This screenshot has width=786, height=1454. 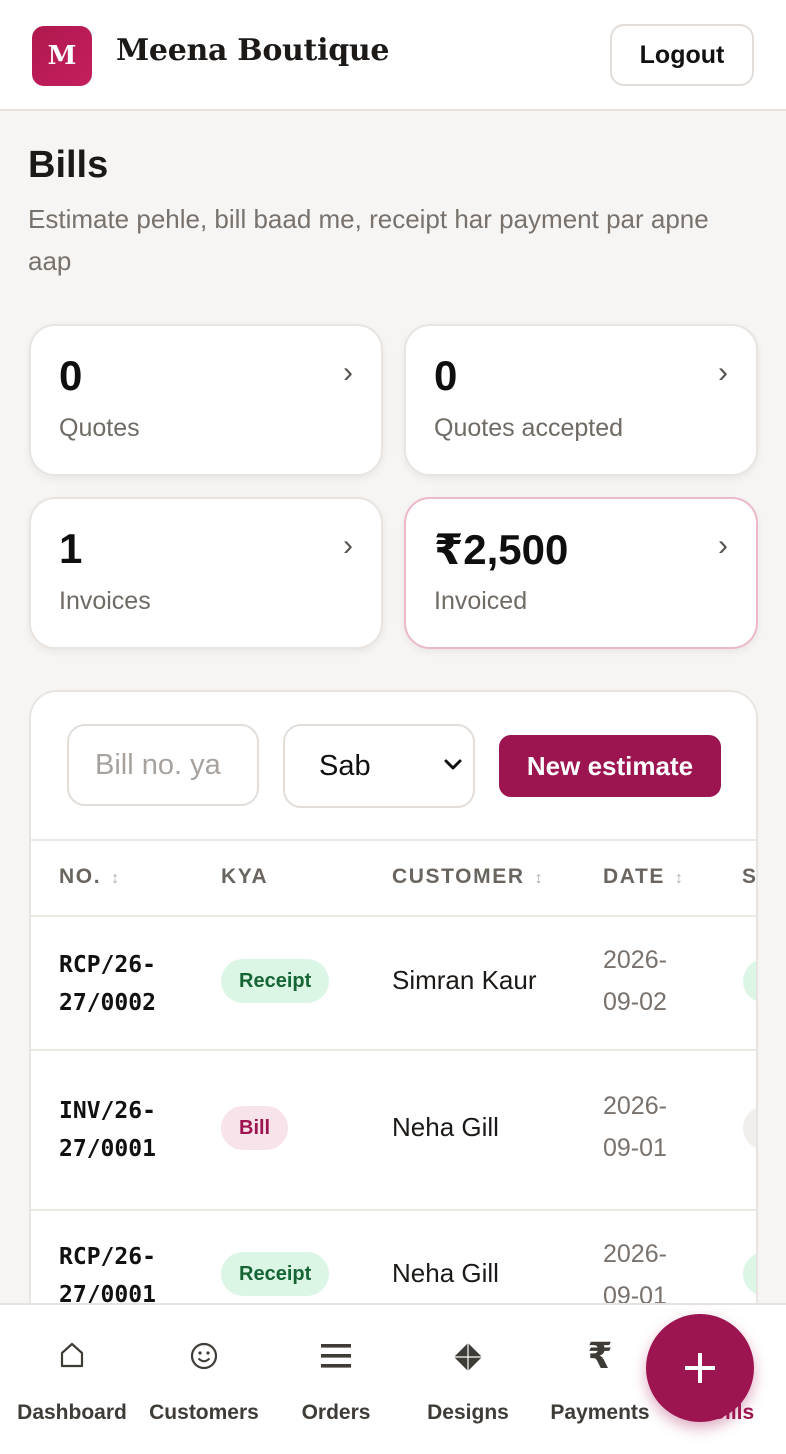 What do you see at coordinates (581, 573) in the screenshot?
I see `stat-card-invoiced-amount: ₹2,500 Invoiced ›` at bounding box center [581, 573].